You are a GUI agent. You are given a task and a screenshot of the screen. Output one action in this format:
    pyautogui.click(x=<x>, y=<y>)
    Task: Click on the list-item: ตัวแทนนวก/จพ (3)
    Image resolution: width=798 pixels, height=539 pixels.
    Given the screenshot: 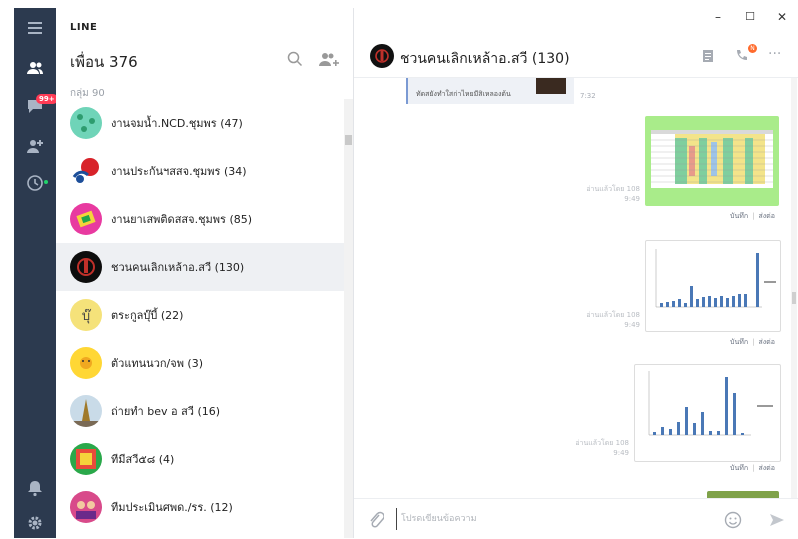 What is the action you would take?
    pyautogui.click(x=200, y=363)
    